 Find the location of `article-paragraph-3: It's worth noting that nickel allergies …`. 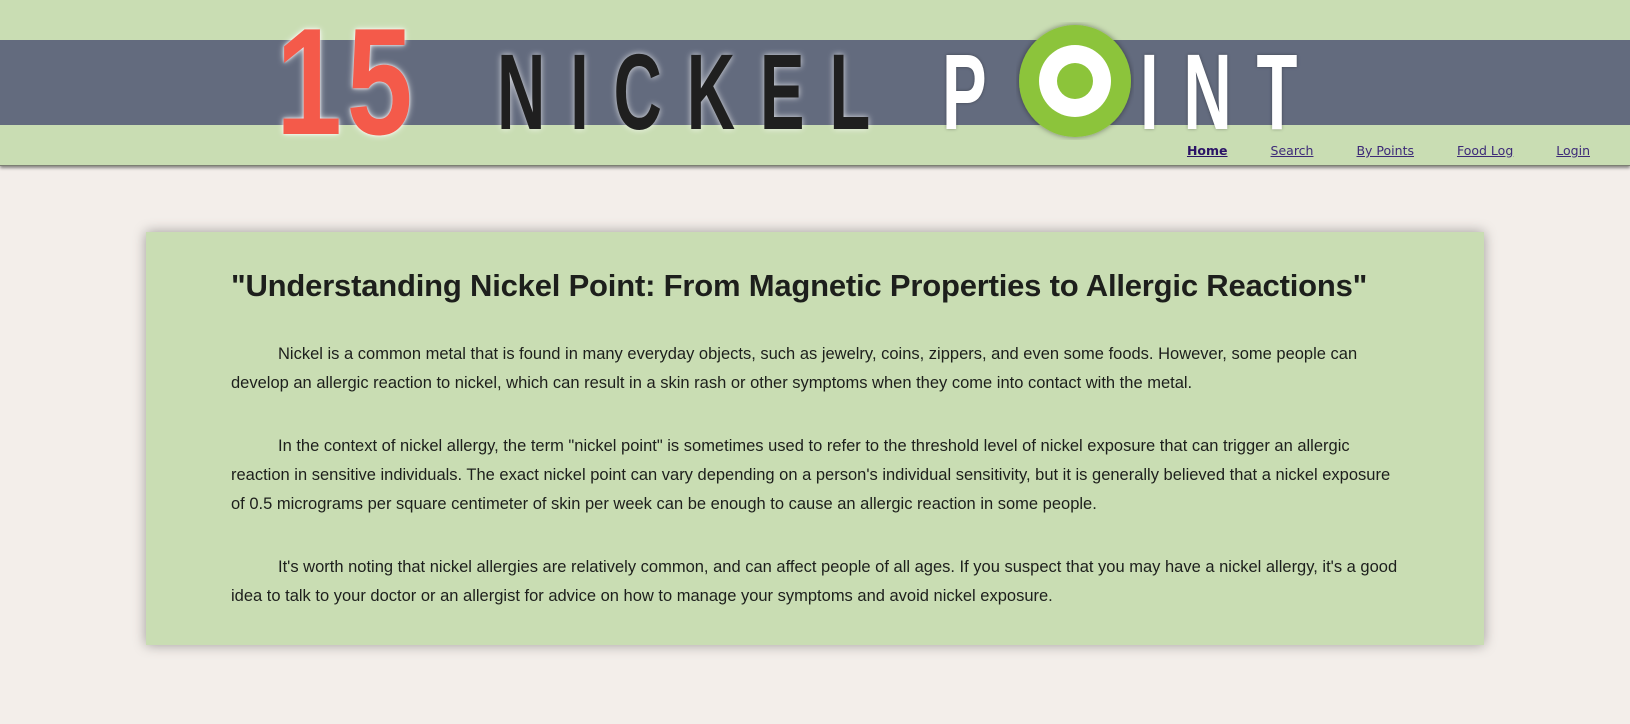

article-paragraph-3: It's worth noting that nickel allergies … is located at coordinates (814, 581).